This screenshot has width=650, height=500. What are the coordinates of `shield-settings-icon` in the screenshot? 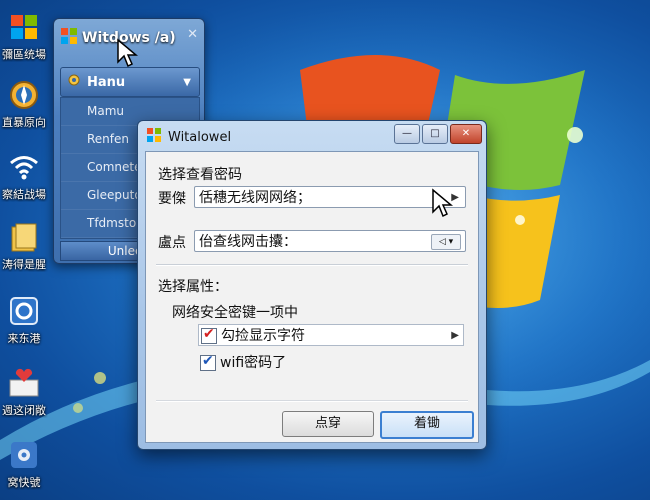 It's located at (24, 311).